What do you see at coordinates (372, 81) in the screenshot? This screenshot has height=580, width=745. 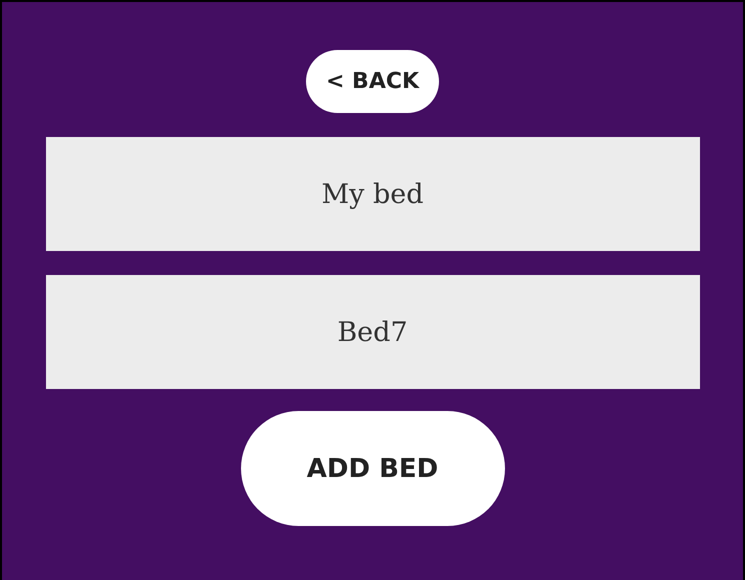 I see `back-button: < BACK` at bounding box center [372, 81].